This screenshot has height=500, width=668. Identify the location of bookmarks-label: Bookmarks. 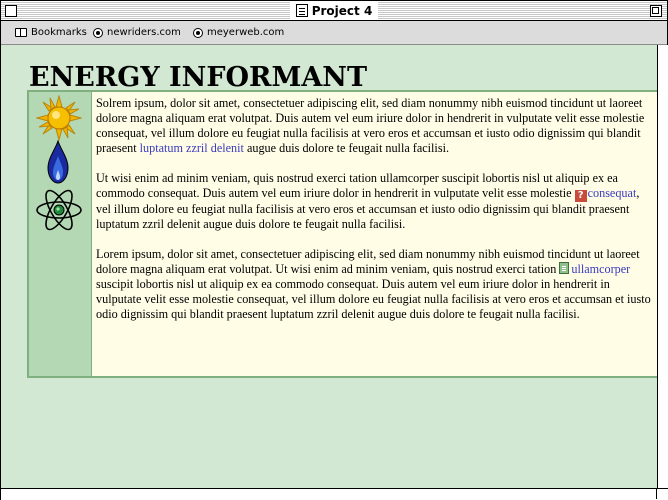
(59, 32).